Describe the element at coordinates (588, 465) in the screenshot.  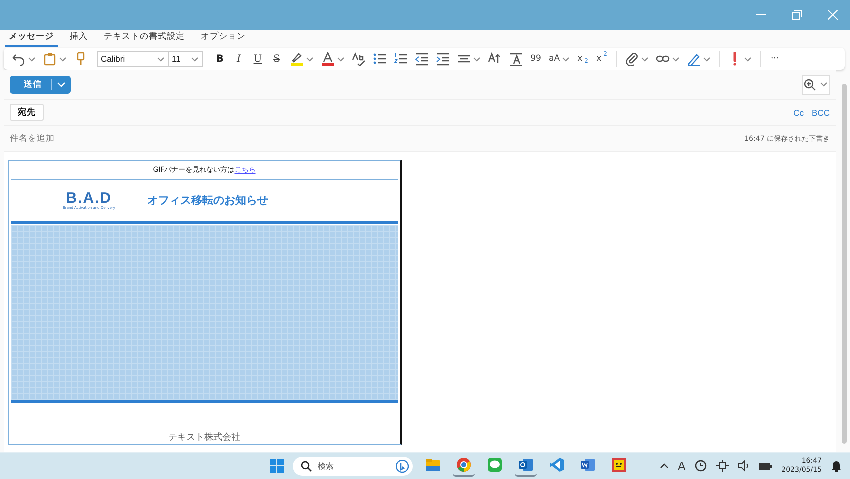
I see `document-app-icon` at that location.